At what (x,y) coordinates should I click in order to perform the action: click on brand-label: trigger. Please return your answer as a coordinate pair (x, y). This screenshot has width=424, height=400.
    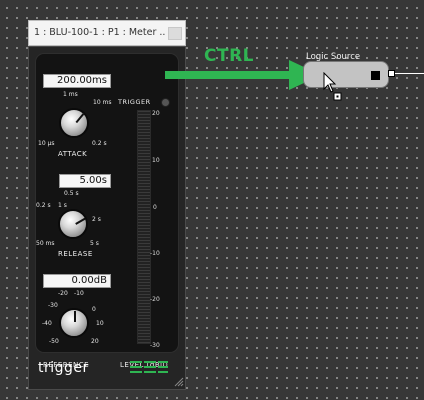
    Looking at the image, I should click on (63, 368).